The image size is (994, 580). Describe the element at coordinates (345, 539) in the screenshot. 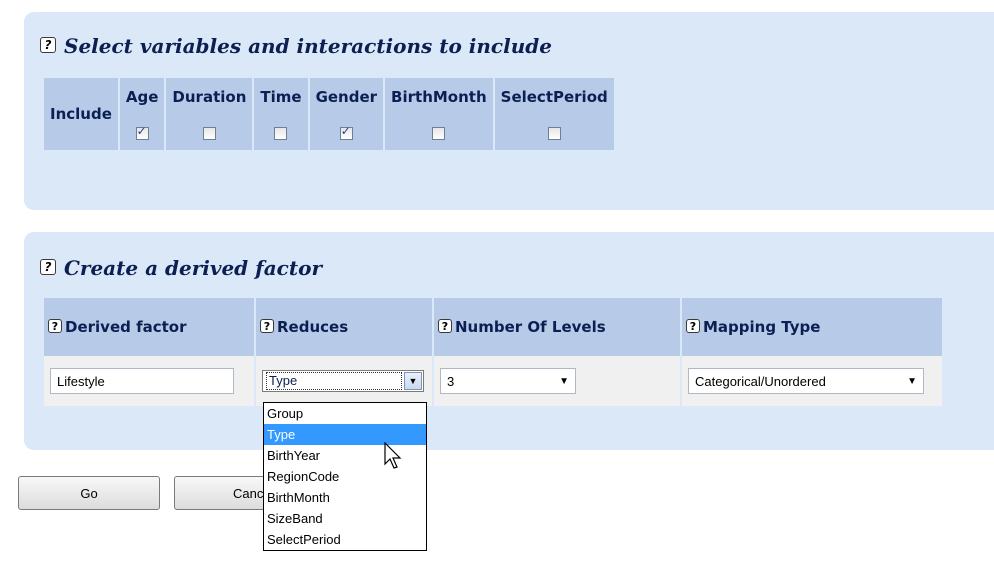

I see `dropdown-option: SelectPeriod` at that location.